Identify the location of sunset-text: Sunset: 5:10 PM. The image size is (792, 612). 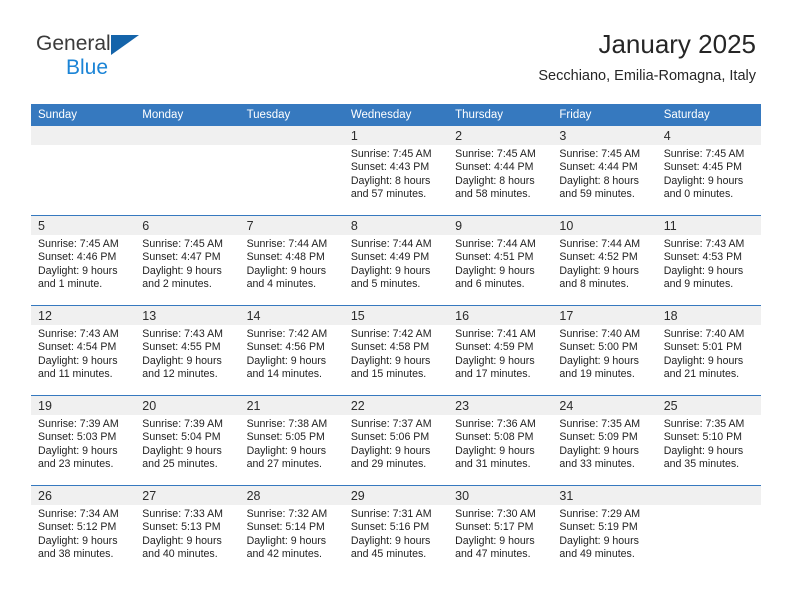
(703, 437).